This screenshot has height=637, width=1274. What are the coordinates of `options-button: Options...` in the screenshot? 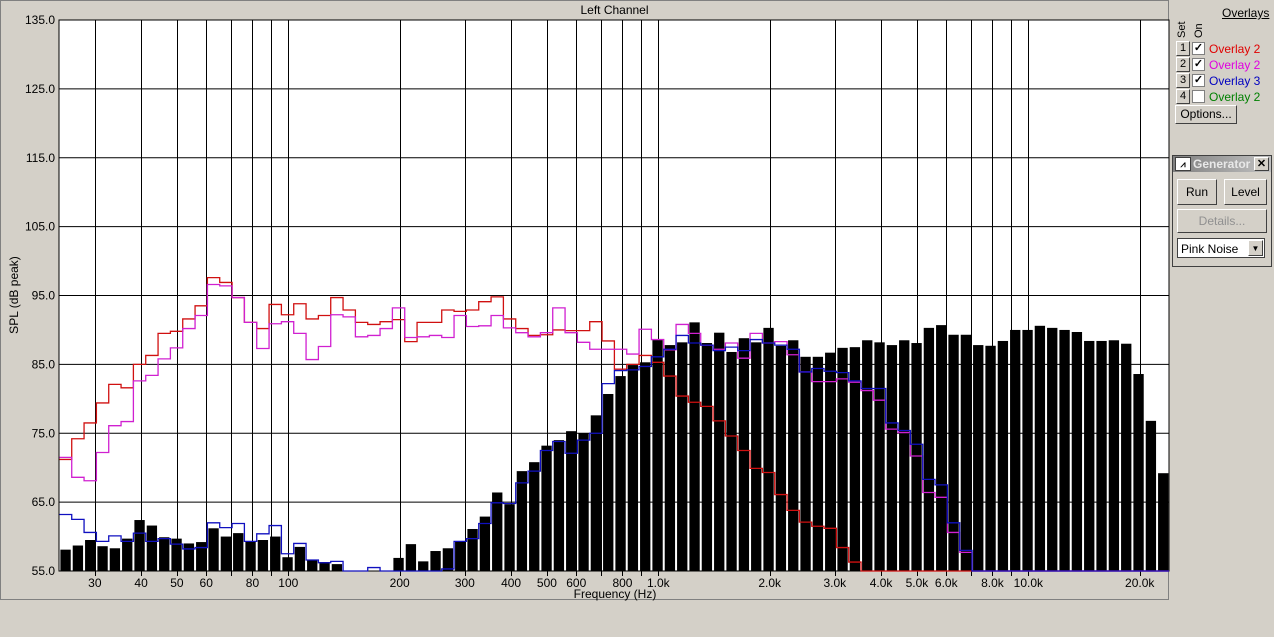 It's located at (1206, 114).